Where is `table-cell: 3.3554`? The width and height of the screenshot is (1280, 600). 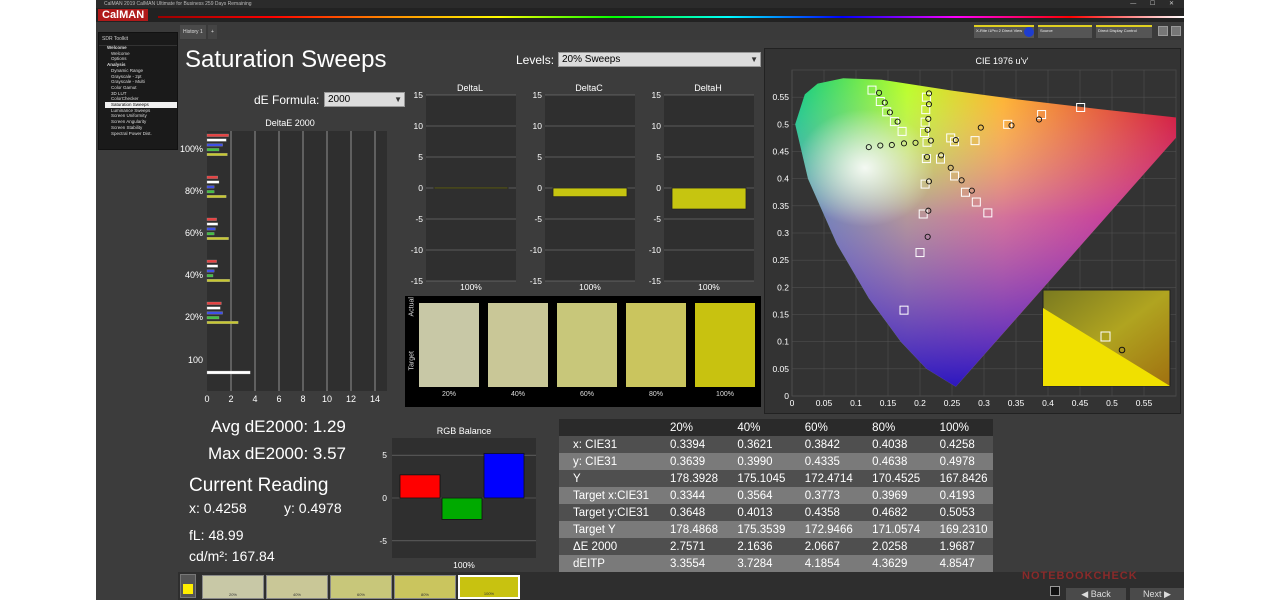
table-cell: 3.3554 is located at coordinates (690, 563).